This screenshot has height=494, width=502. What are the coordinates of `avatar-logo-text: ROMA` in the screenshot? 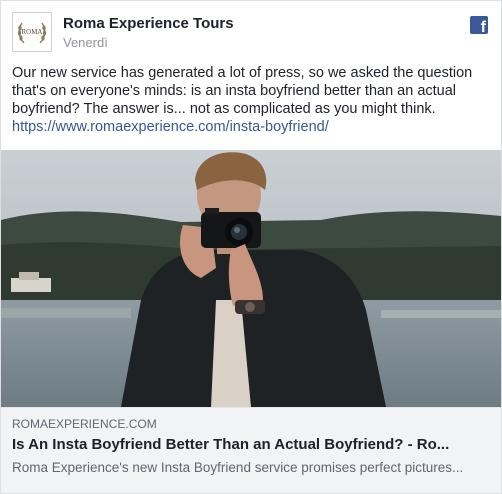 It's located at (31, 32).